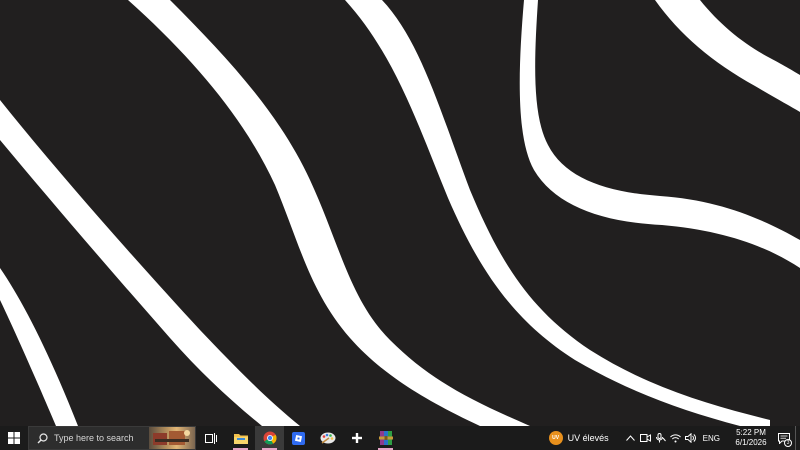 Image resolution: width=800 pixels, height=450 pixels. I want to click on taskbar-app-chrome, so click(269, 438).